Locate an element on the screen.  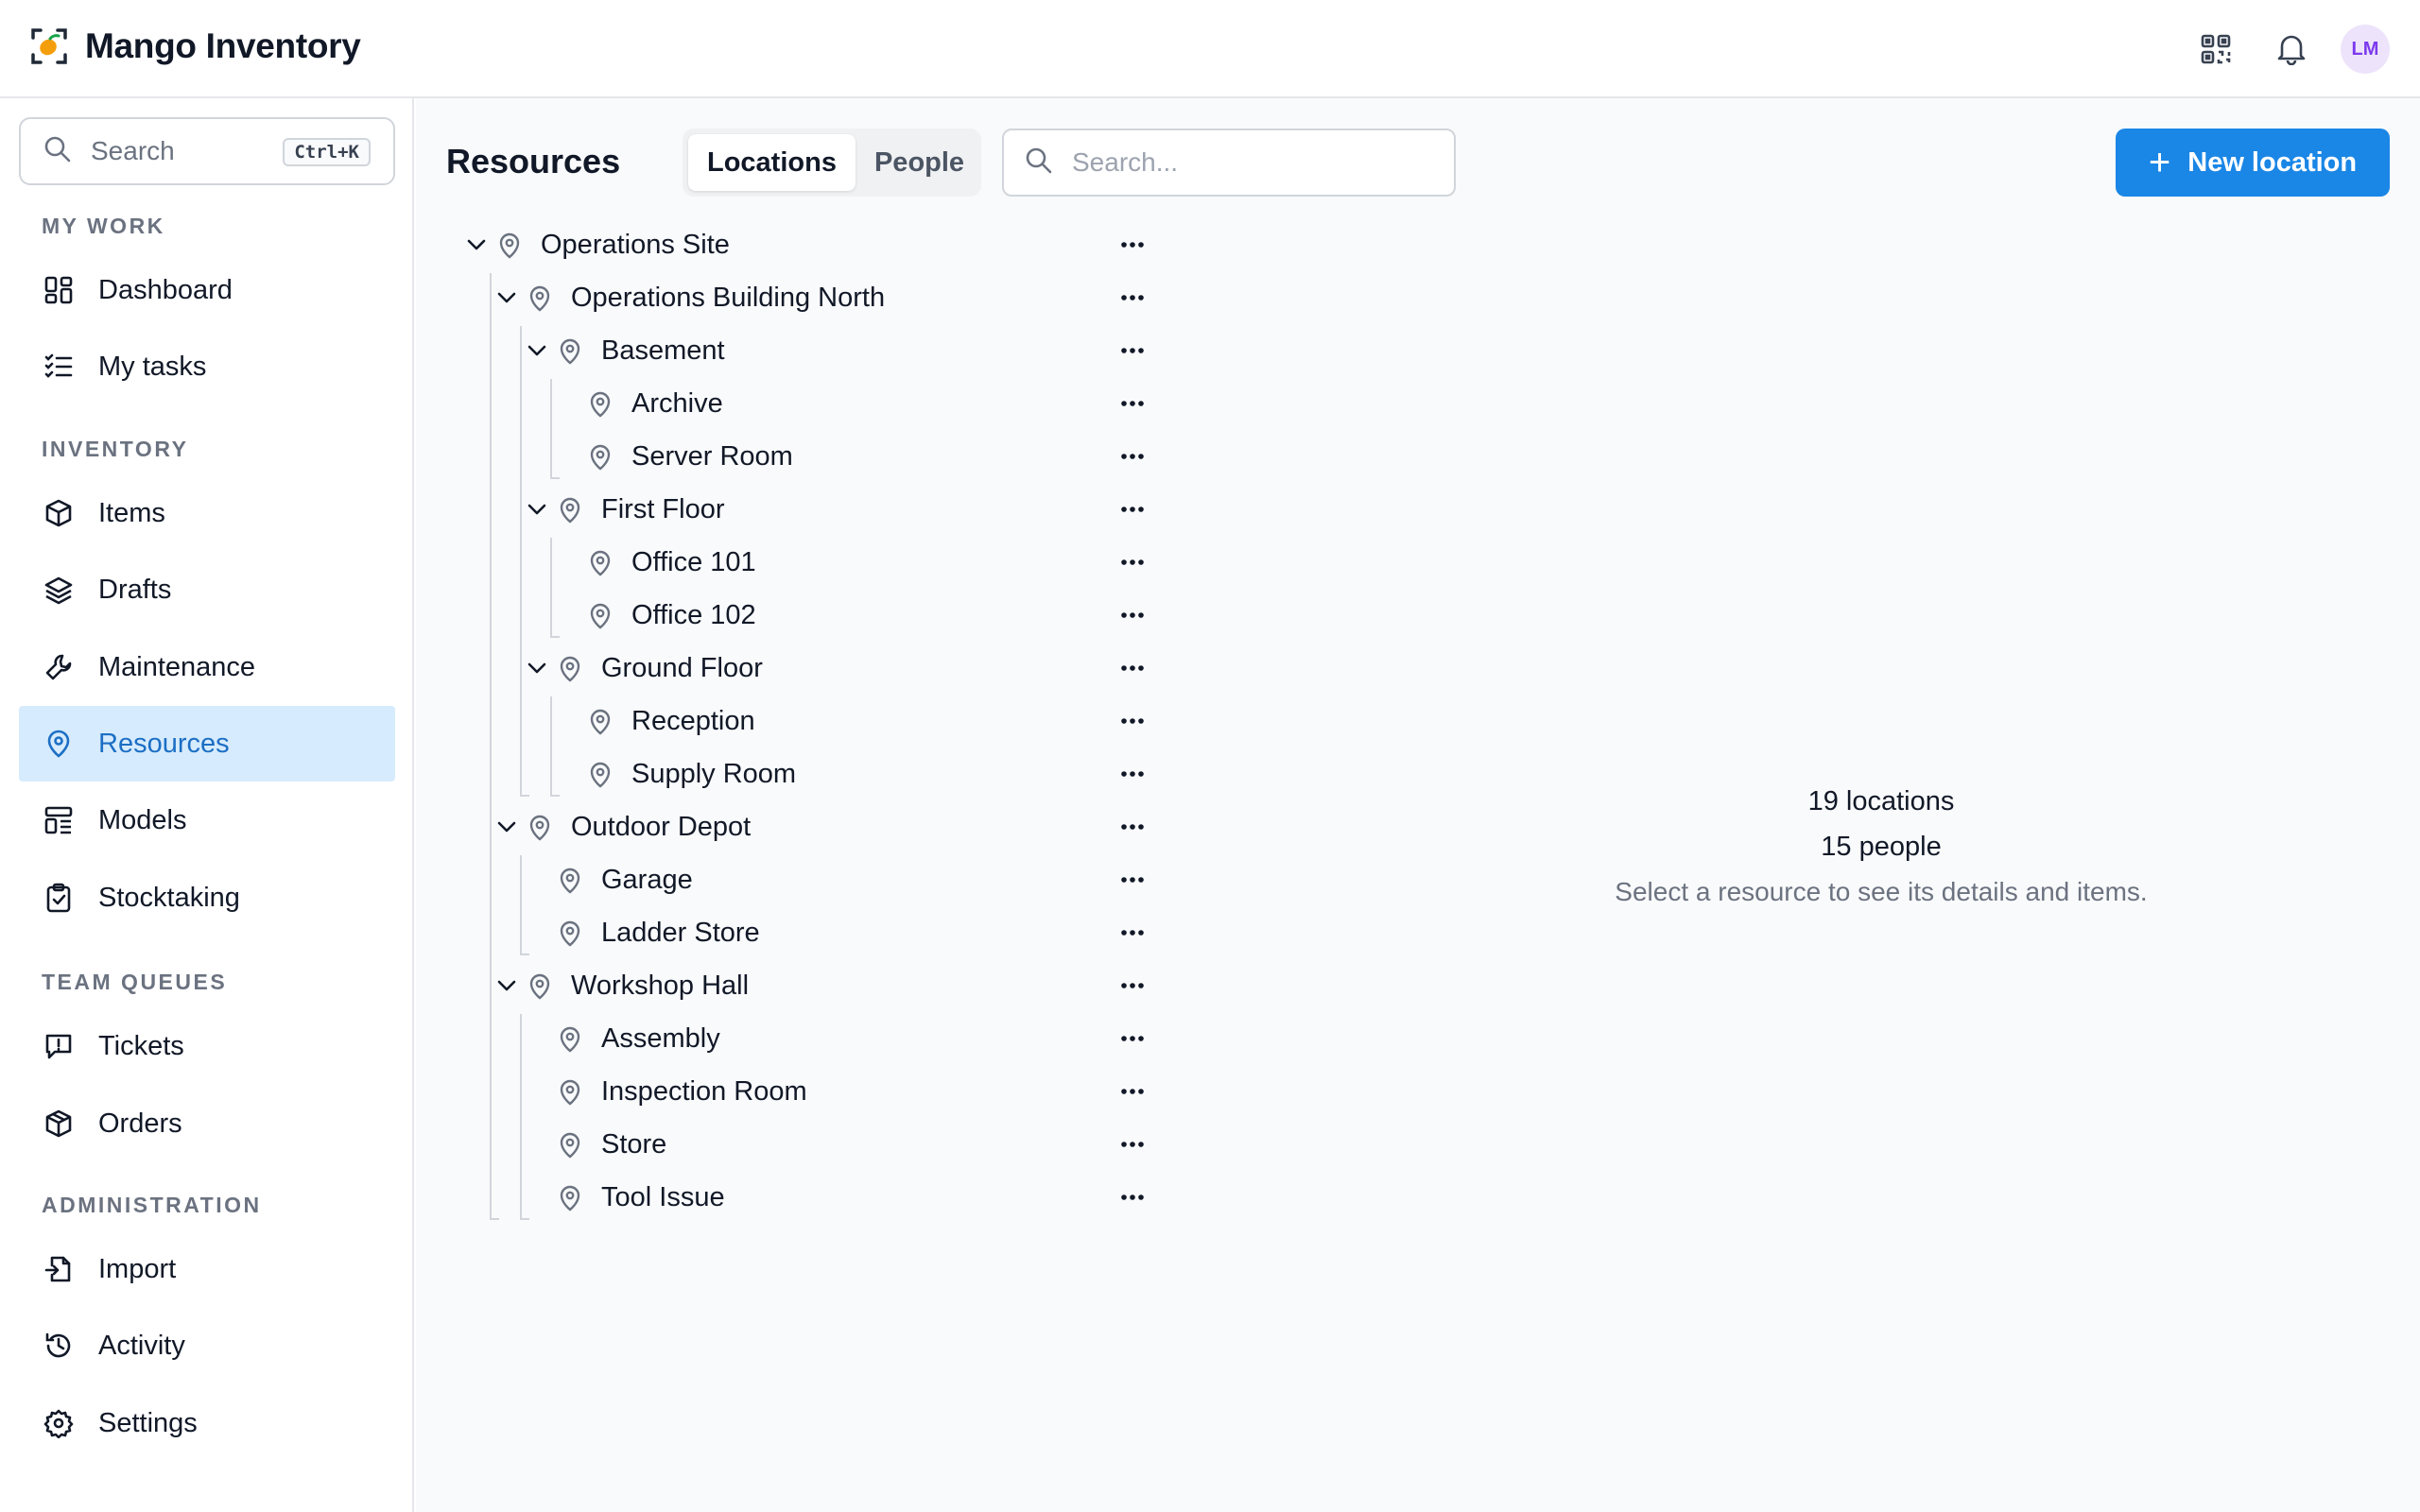
sidebar-item-label: Resources is located at coordinates (164, 743).